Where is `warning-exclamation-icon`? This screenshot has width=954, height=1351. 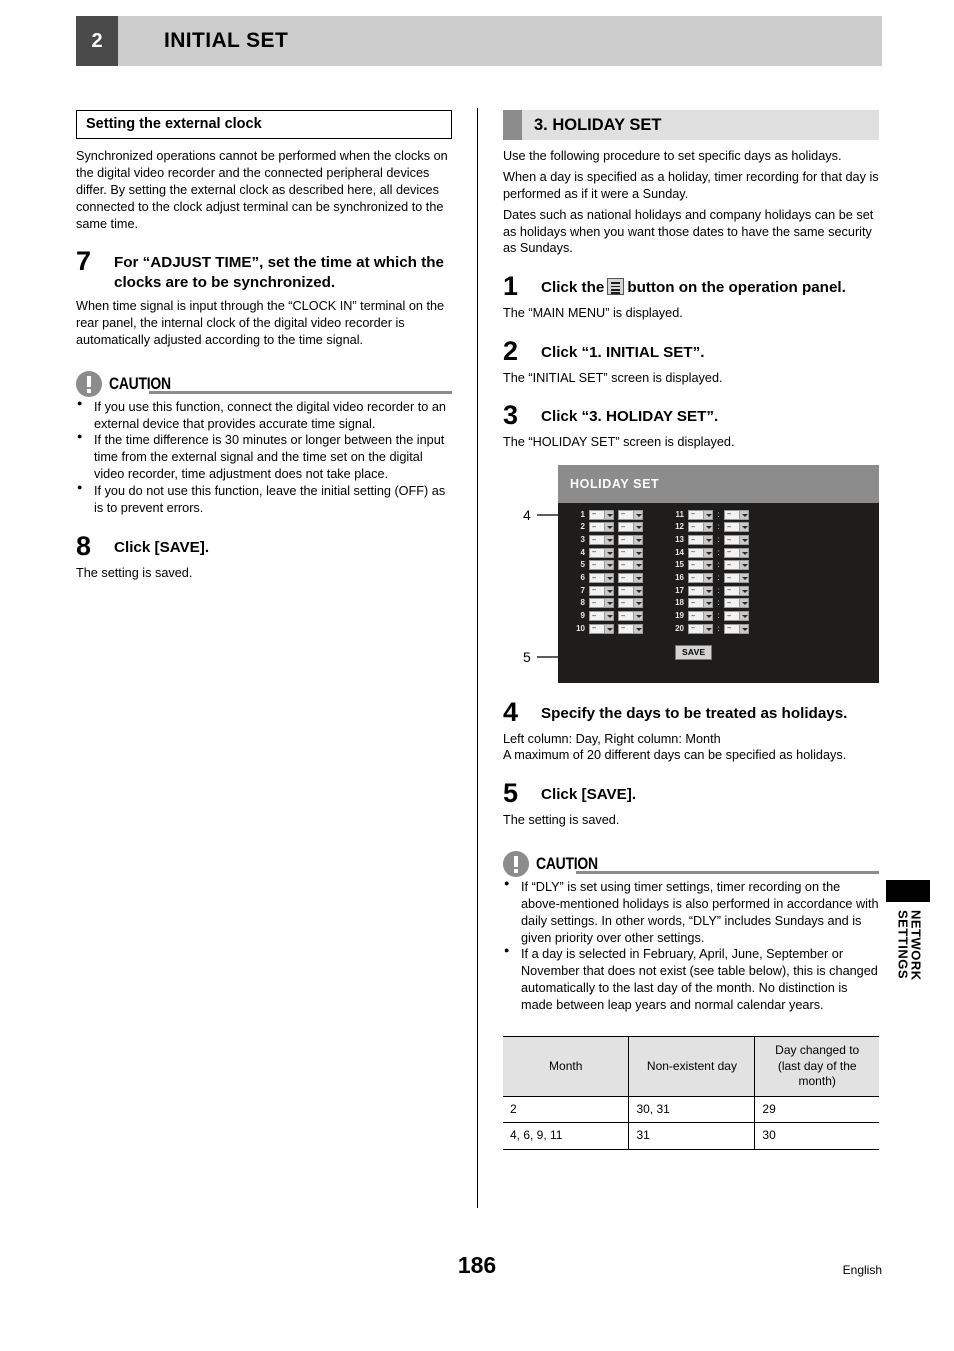
warning-exclamation-icon is located at coordinates (89, 383).